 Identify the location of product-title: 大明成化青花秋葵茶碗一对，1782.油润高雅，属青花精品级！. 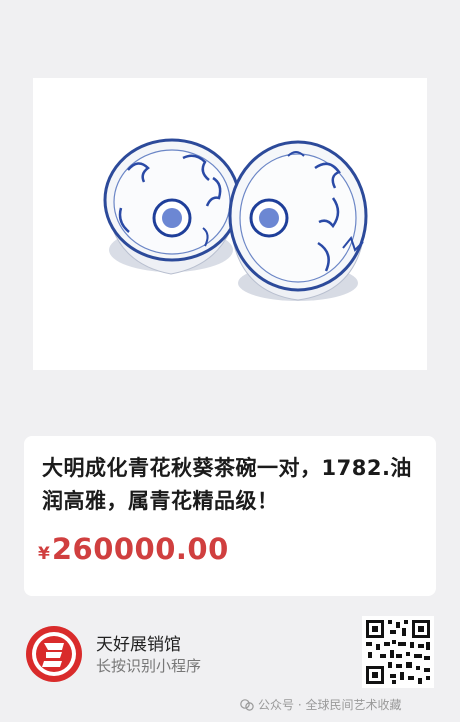
(227, 484).